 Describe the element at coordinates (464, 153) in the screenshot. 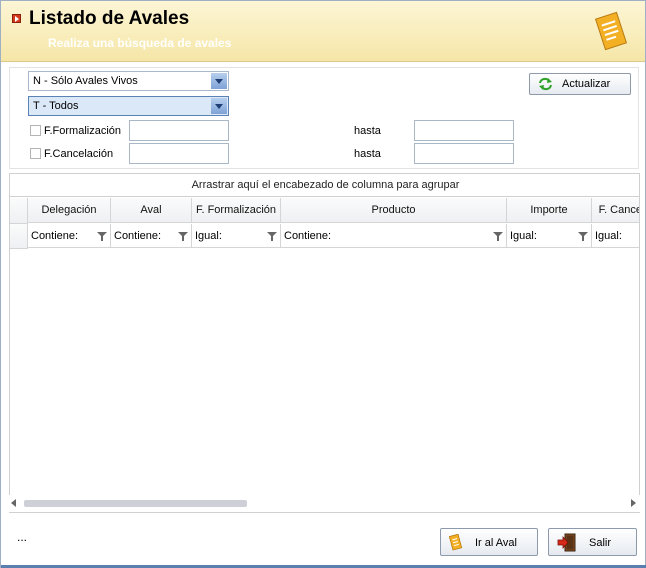

I see `cancelacion-to-input` at that location.